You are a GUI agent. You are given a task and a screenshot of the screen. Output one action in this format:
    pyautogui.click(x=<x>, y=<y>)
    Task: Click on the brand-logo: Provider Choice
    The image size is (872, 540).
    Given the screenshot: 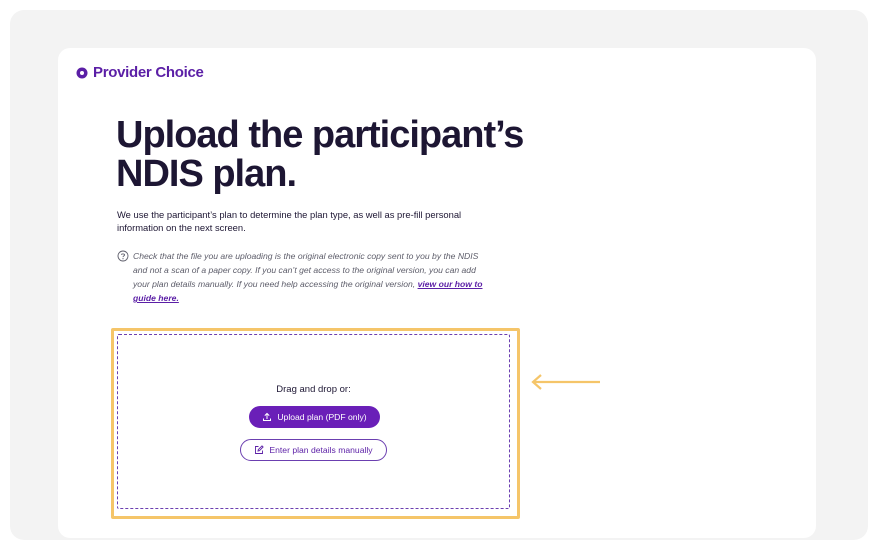 What is the action you would take?
    pyautogui.click(x=140, y=72)
    